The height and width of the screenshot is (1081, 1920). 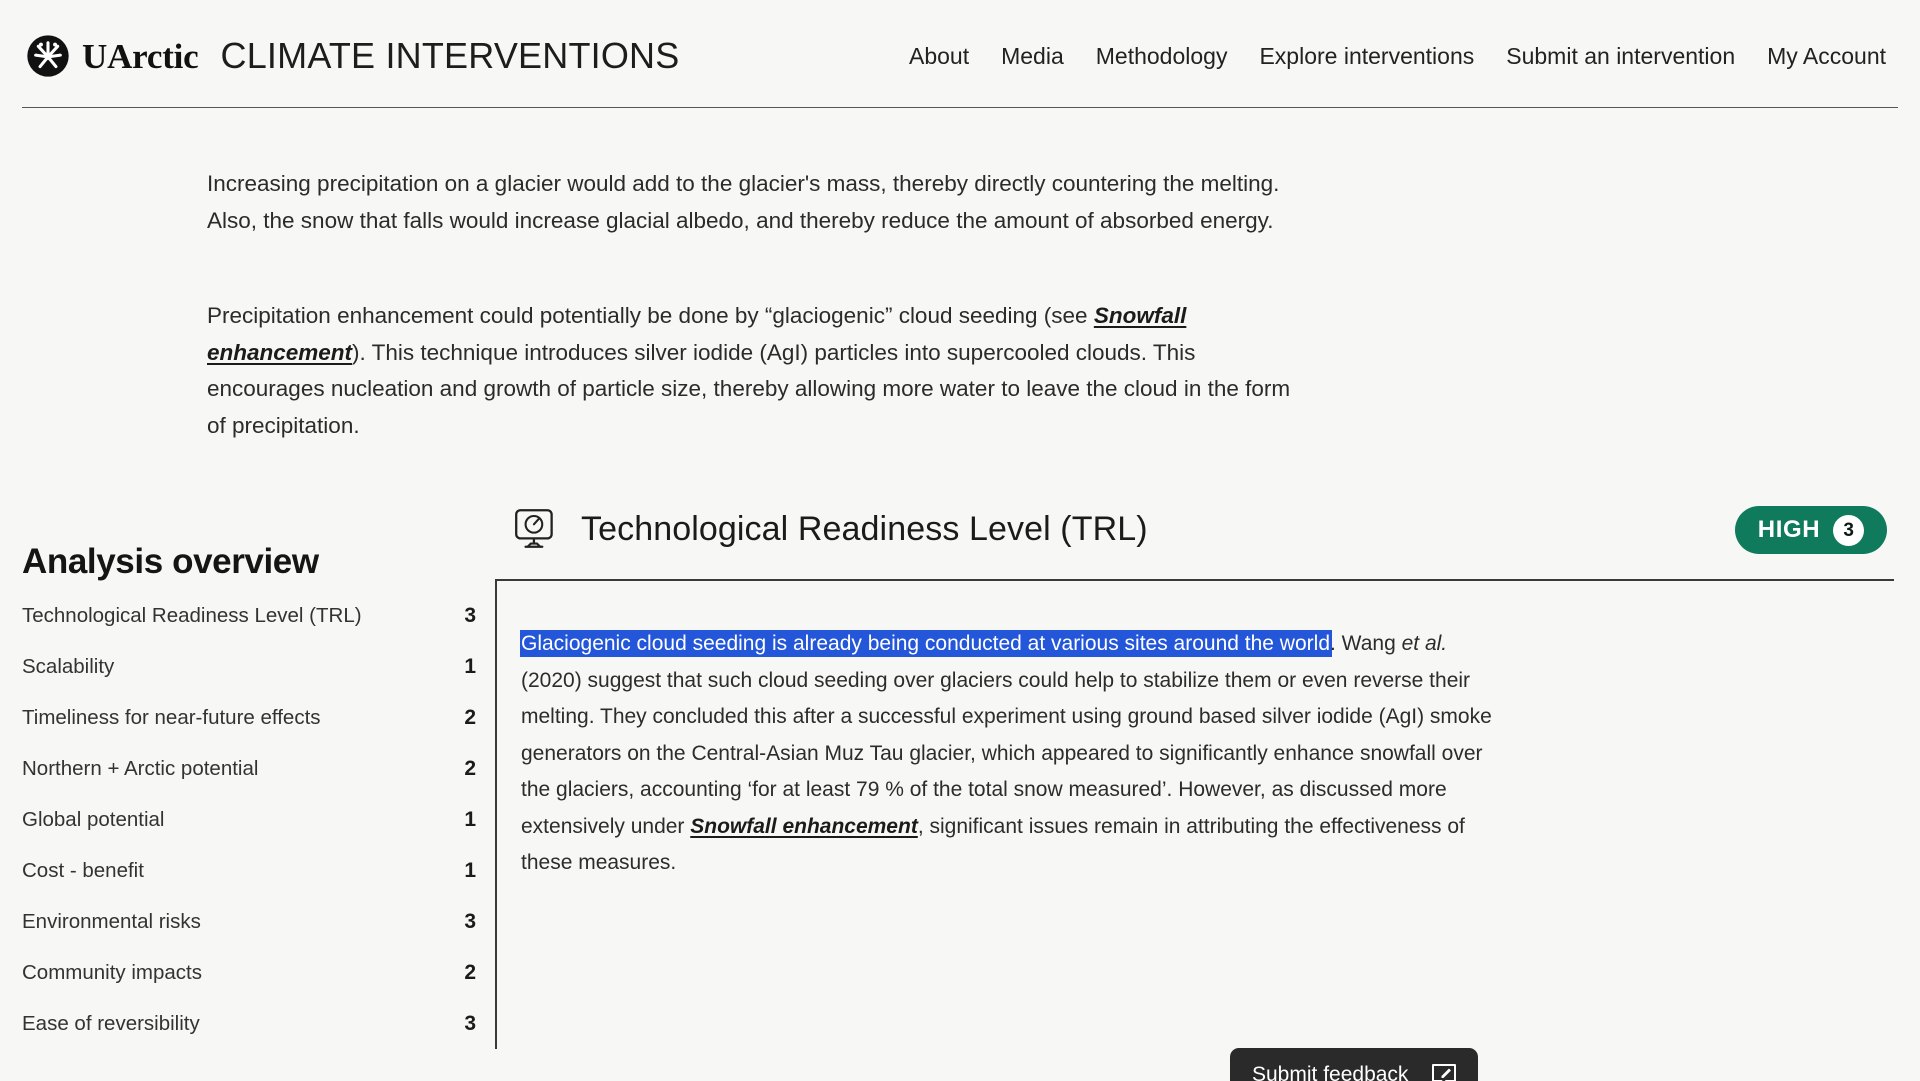 What do you see at coordinates (252, 833) in the screenshot?
I see `overview-row-global-potential: Global potential 1` at bounding box center [252, 833].